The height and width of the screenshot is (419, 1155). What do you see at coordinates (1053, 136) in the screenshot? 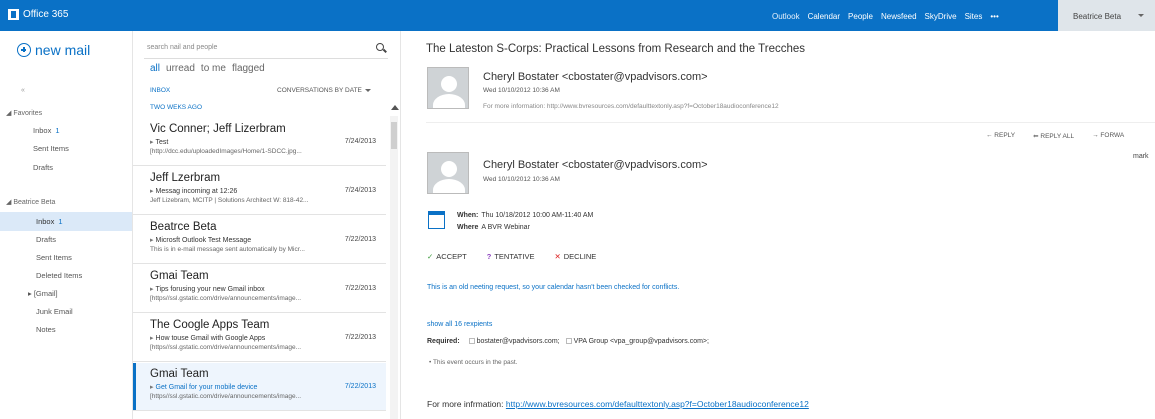
I see `reply-all-button: ⇚ REPLY ALL` at bounding box center [1053, 136].